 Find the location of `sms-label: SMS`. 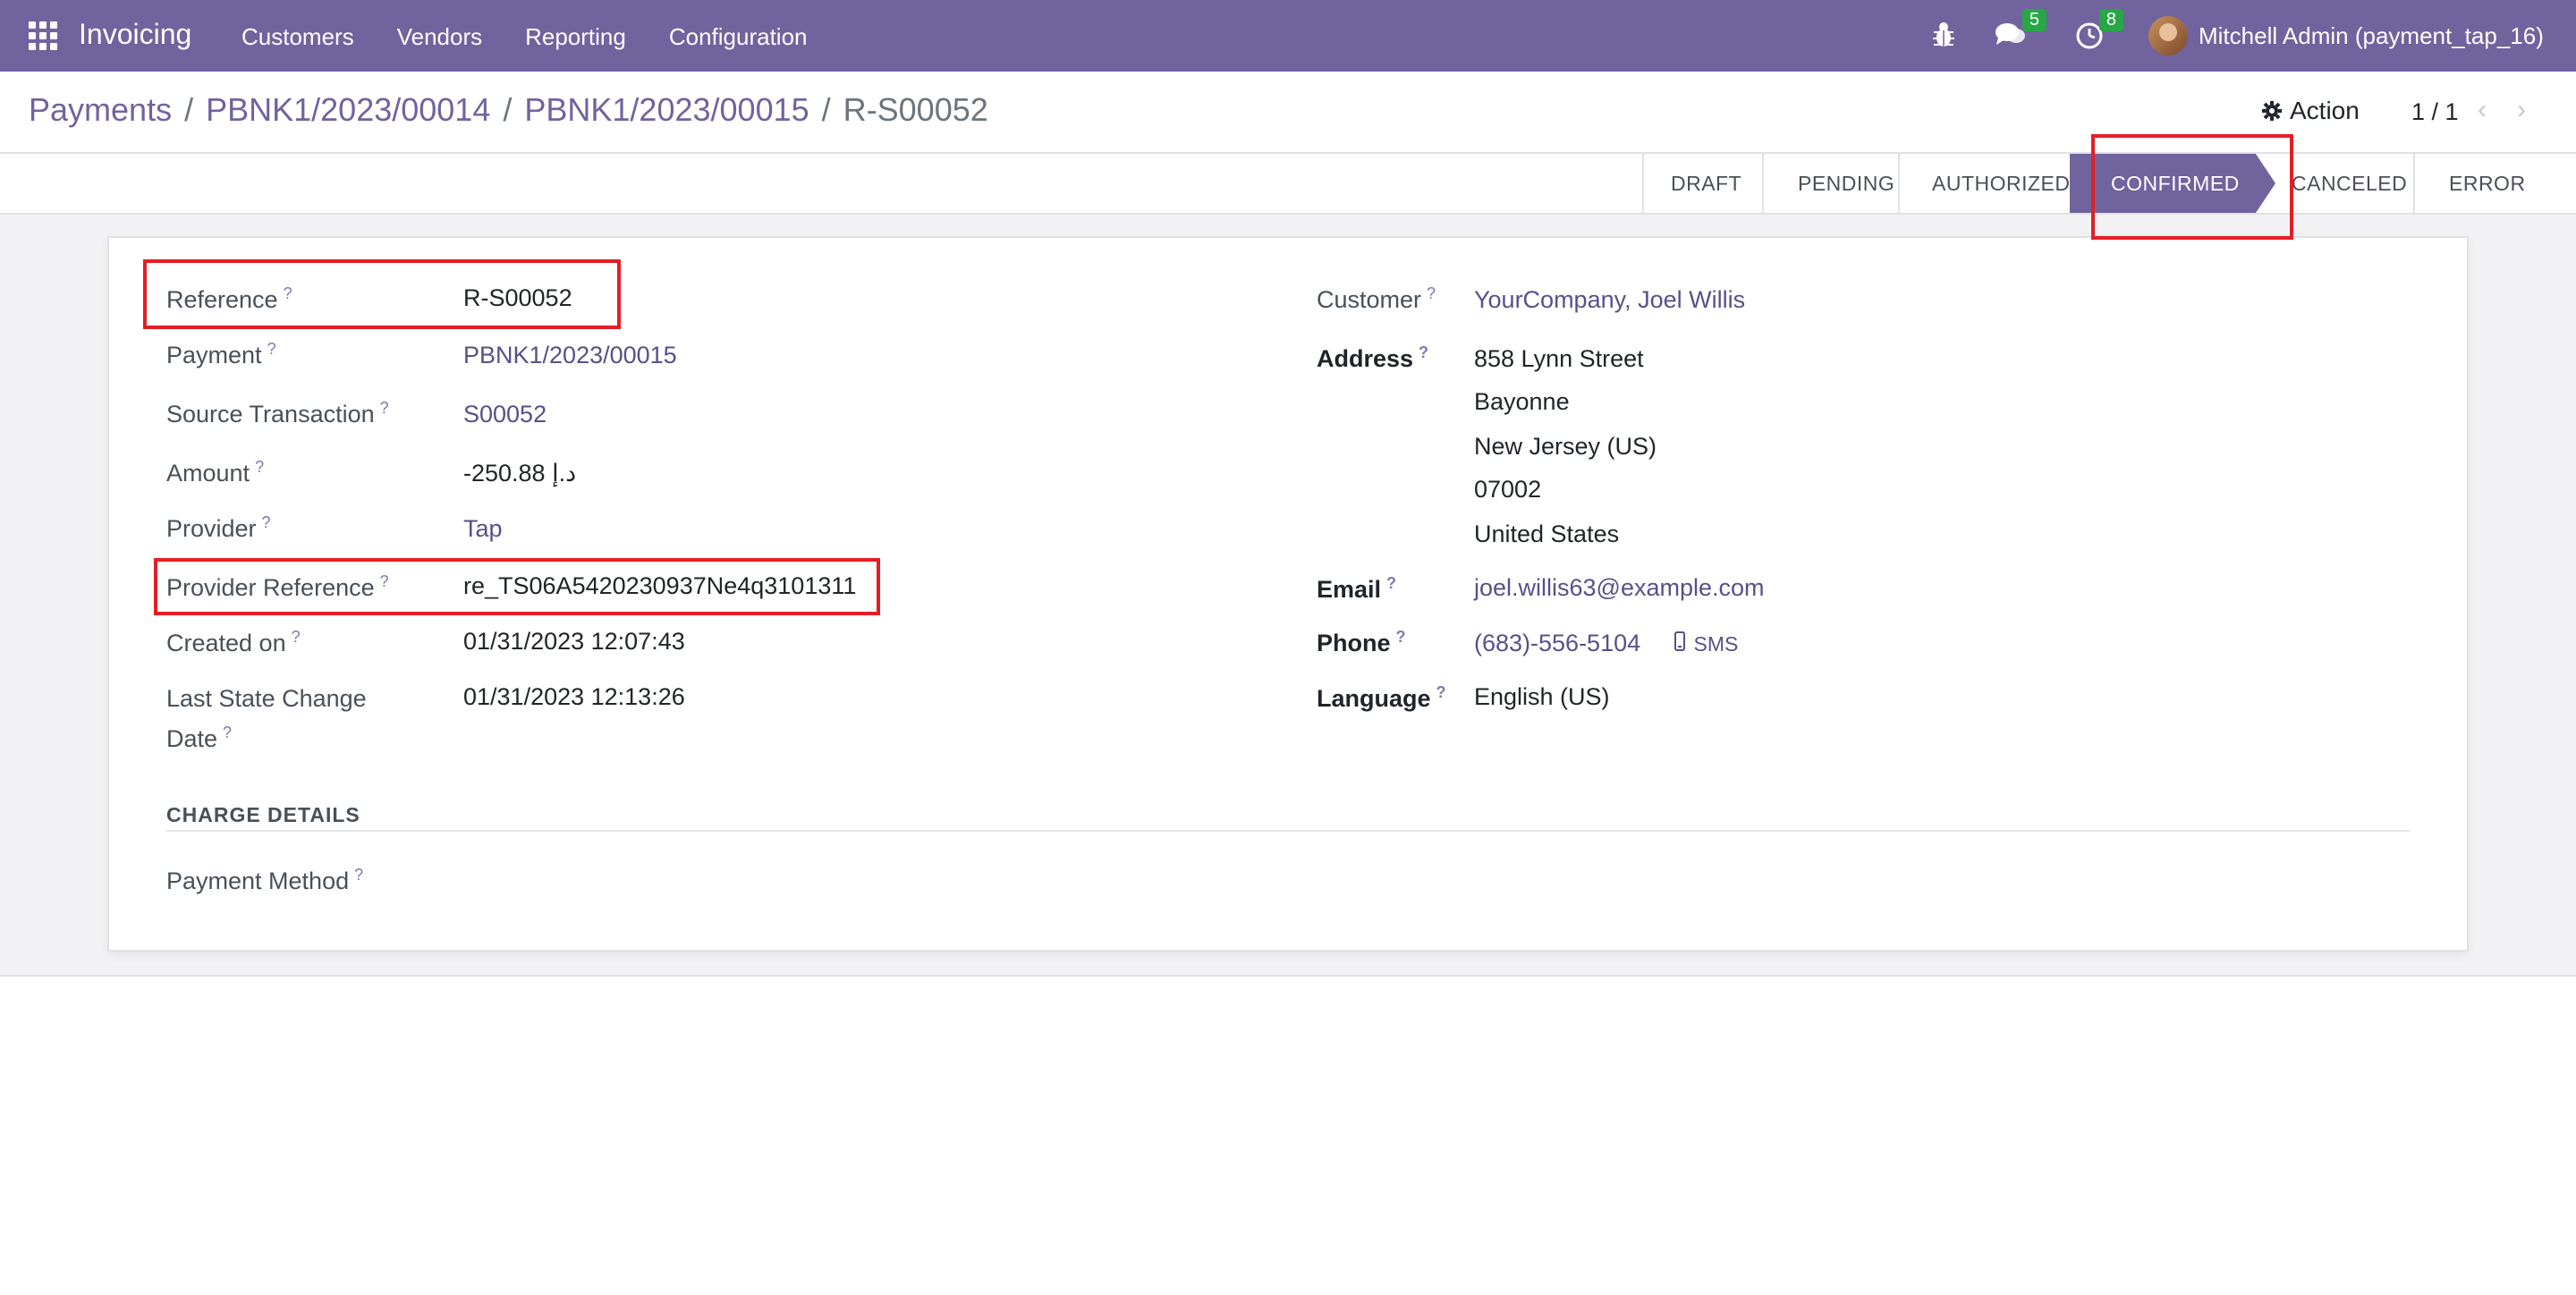

sms-label: SMS is located at coordinates (1716, 644).